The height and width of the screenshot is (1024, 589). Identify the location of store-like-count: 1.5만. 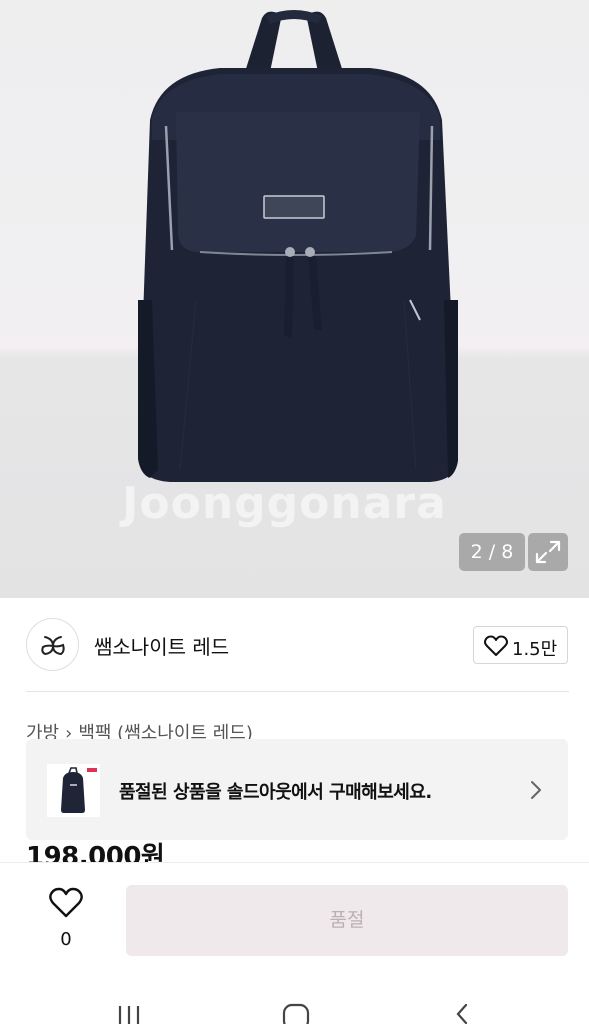
(535, 649).